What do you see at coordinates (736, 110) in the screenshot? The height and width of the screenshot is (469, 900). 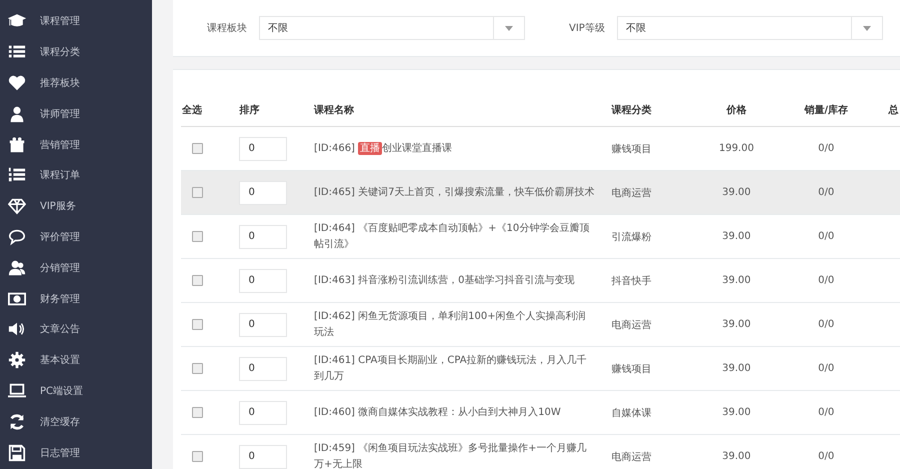 I see `column-header: 价格` at bounding box center [736, 110].